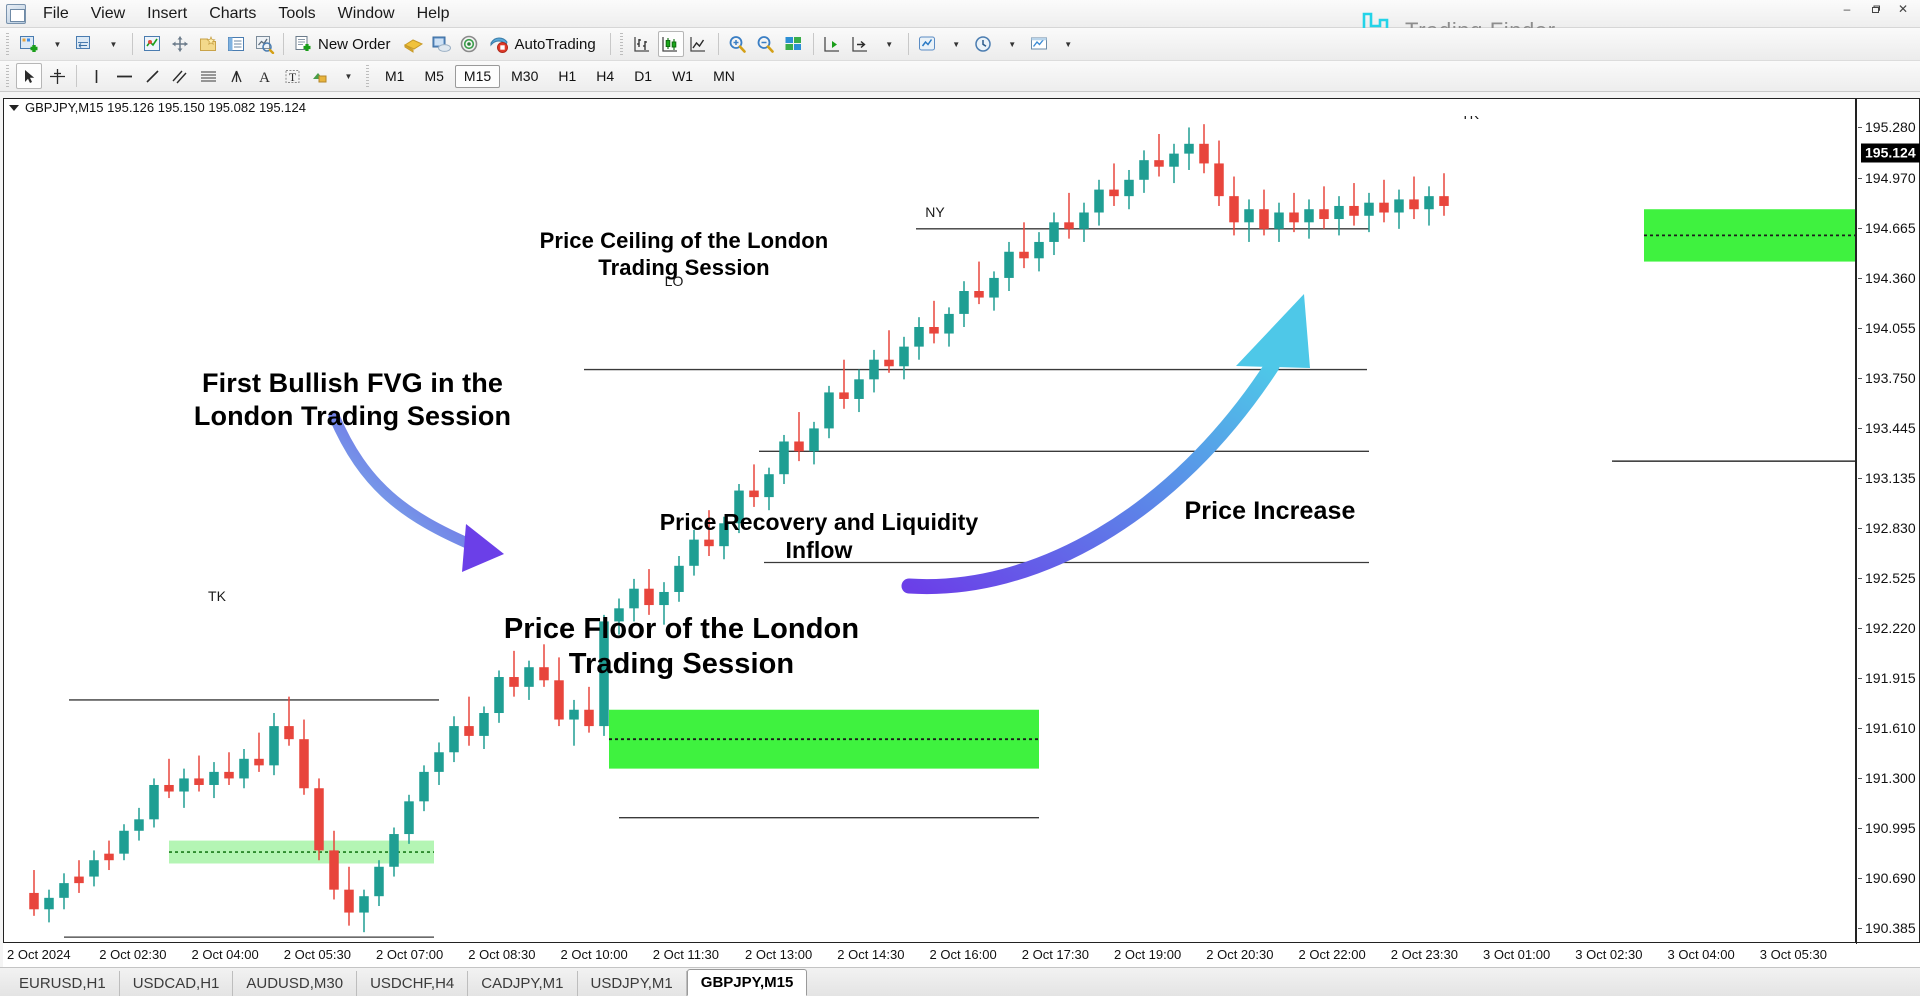  Describe the element at coordinates (433, 76) in the screenshot. I see `timeframe-m5: M5` at that location.